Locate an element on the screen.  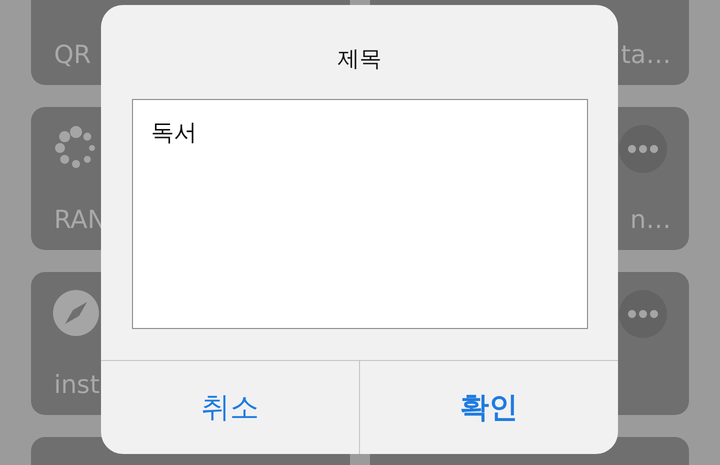
confirm-button: 확인 is located at coordinates (488, 407).